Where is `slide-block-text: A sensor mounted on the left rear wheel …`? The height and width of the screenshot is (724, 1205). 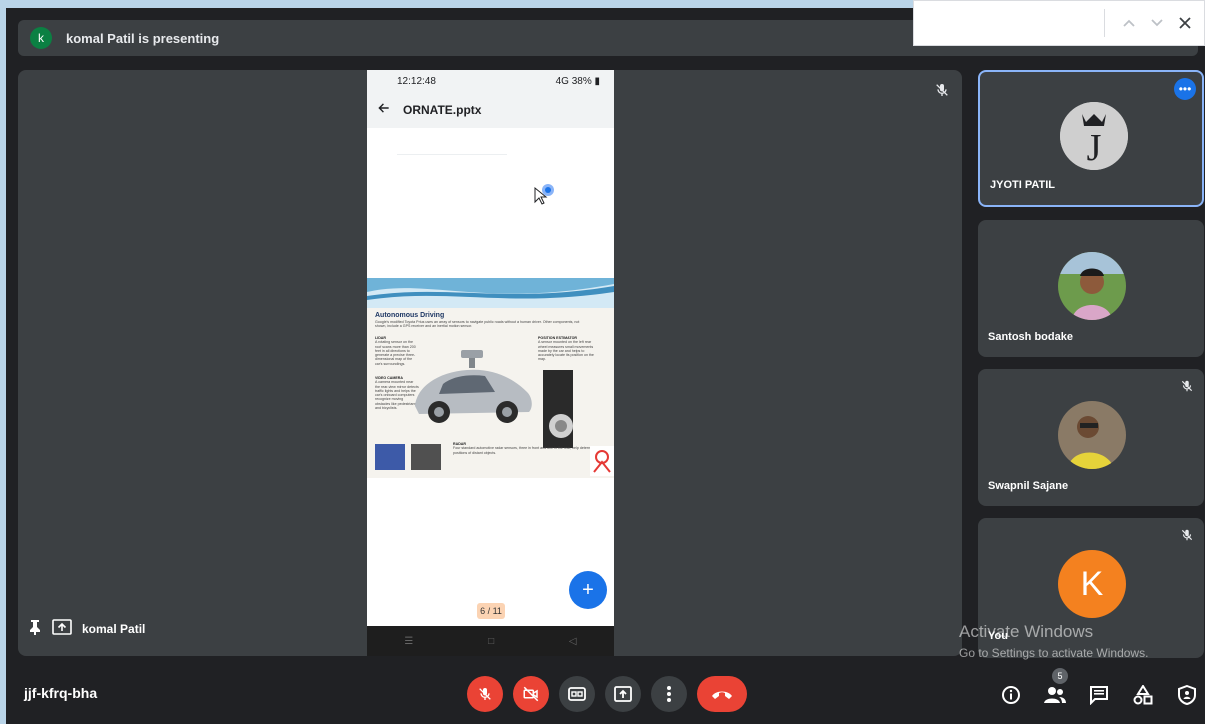
slide-block-text: A sensor mounted on the left rear wheel … is located at coordinates (566, 351).